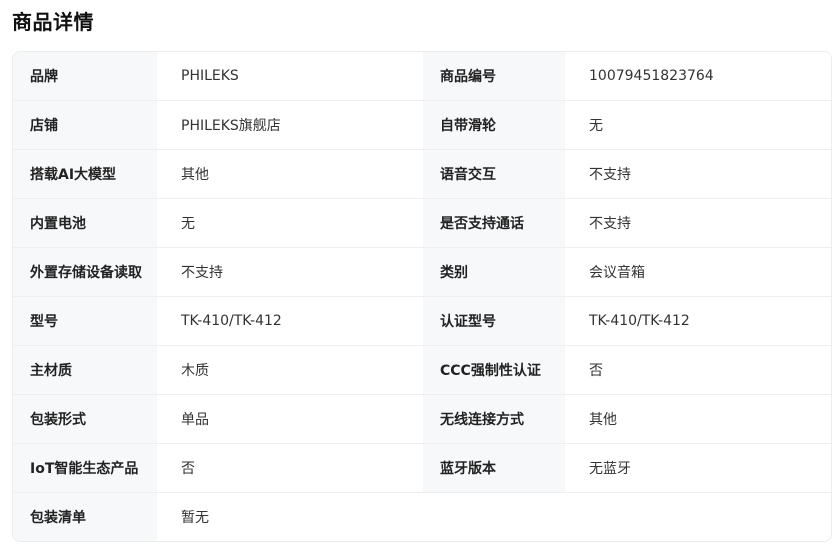 The width and height of the screenshot is (838, 550). I want to click on spec-row: 型号 TK-410/TK-412 认证型号 TK-410/TK-412, so click(422, 321).